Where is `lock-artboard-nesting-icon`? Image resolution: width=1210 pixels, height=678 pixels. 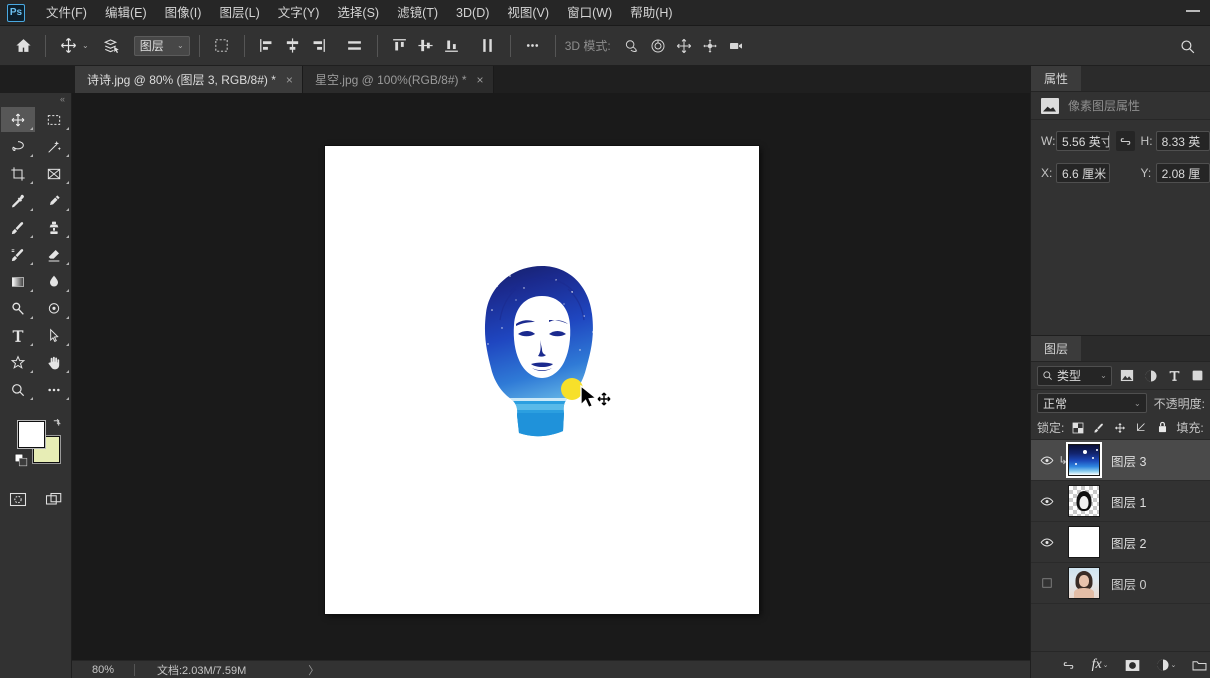 lock-artboard-nesting-icon is located at coordinates (1141, 428).